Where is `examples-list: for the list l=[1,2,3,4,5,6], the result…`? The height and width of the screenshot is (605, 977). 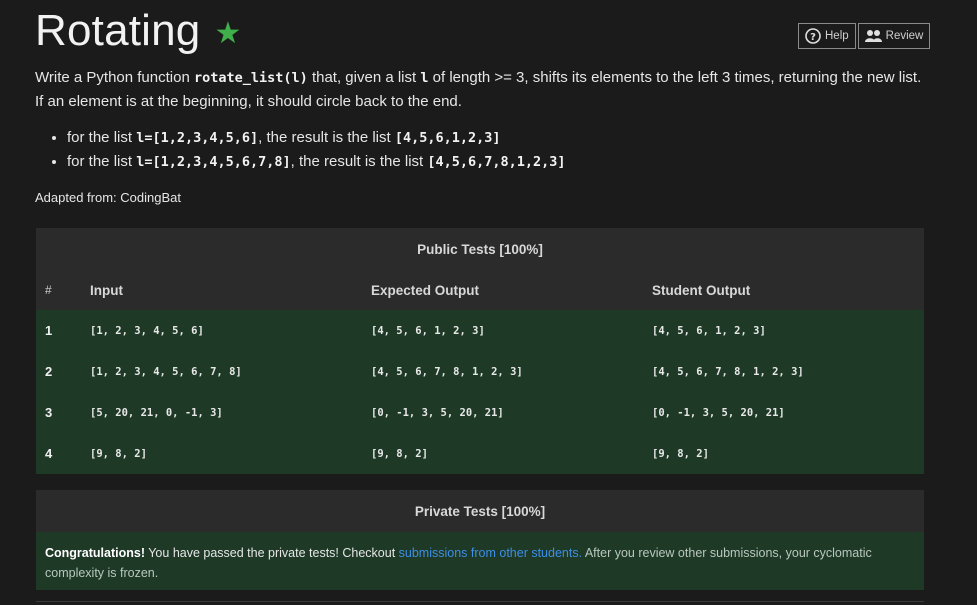
examples-list: for the list l=[1,2,3,4,5,6], the result… is located at coordinates (300, 150).